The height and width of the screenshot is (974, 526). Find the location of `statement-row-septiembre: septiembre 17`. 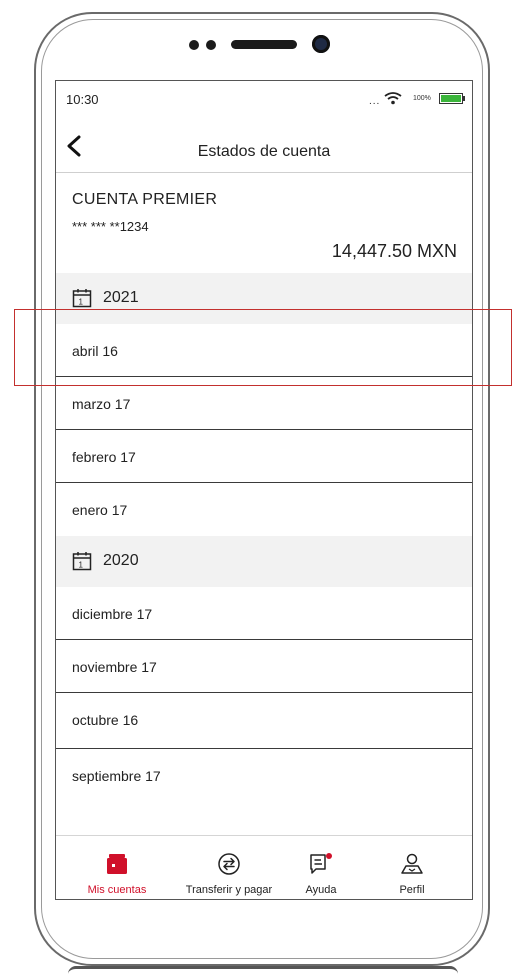

statement-row-septiembre: septiembre 17 is located at coordinates (264, 775).